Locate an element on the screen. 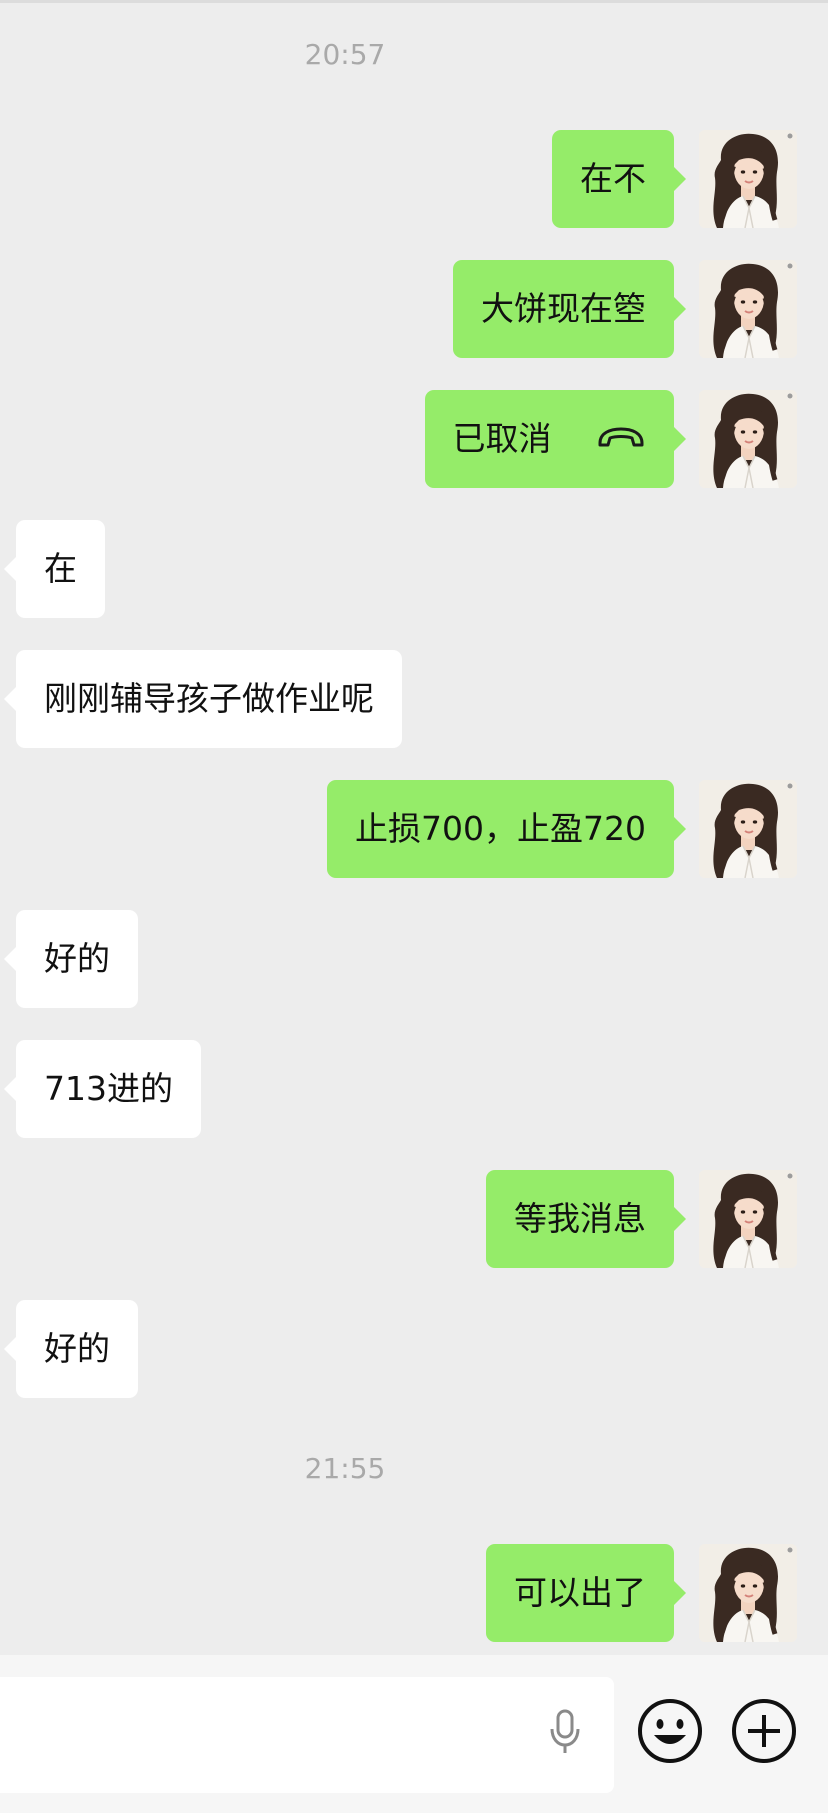 The image size is (828, 1813). input-bar is located at coordinates (414, 1734).